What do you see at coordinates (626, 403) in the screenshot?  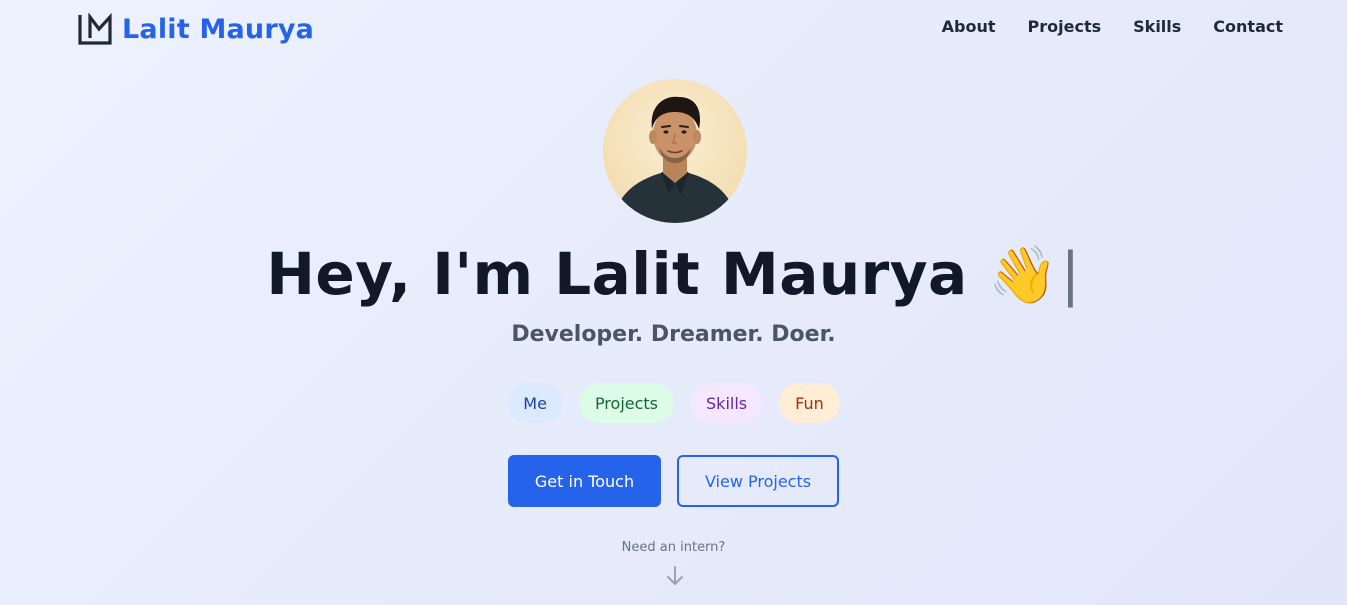 I see `pill-projects: Projects` at bounding box center [626, 403].